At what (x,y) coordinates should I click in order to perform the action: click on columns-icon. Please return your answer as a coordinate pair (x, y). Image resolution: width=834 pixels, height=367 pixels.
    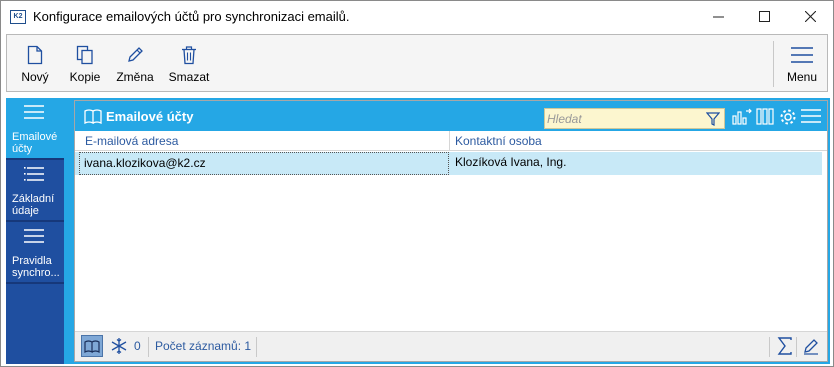
    Looking at the image, I should click on (765, 116).